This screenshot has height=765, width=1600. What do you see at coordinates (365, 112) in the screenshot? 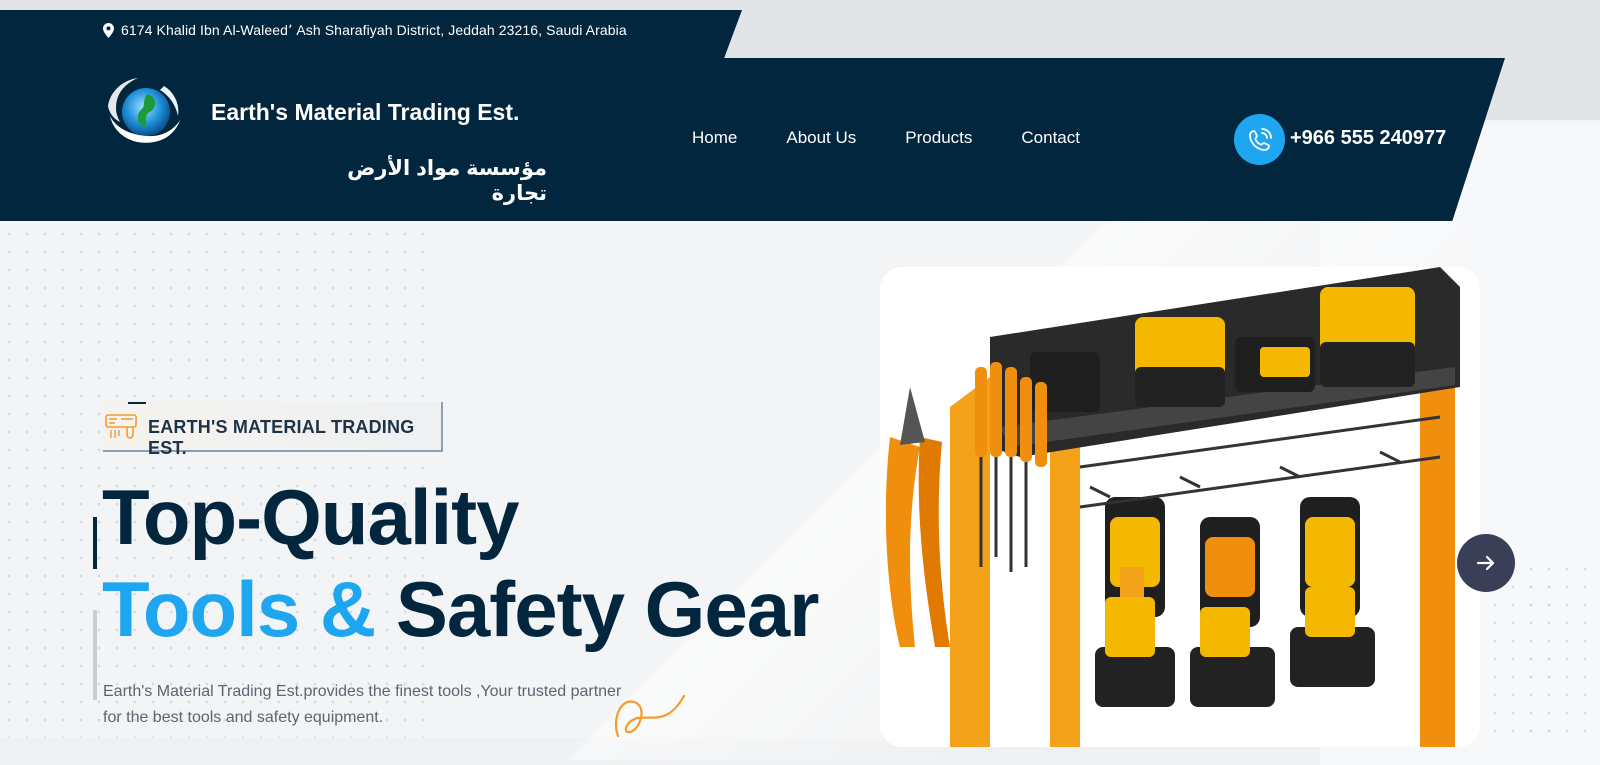
I see `brand-name-english: Earth's Material Trading Est.` at bounding box center [365, 112].